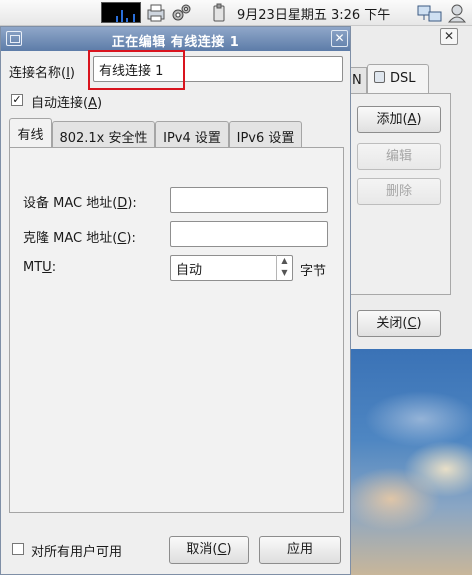  I want to click on auto-connect-checkbox: ✓, so click(17, 100).